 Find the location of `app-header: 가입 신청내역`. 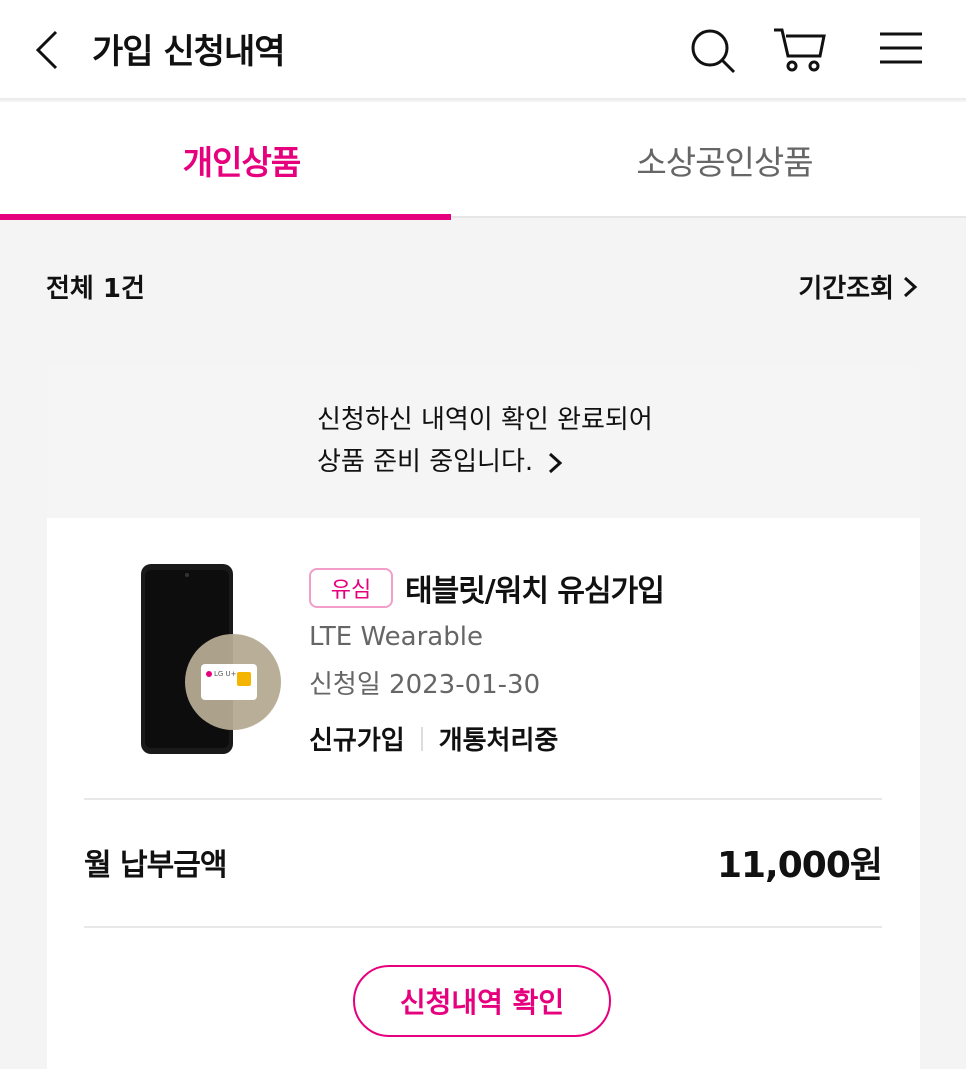

app-header: 가입 신청내역 is located at coordinates (483, 50).